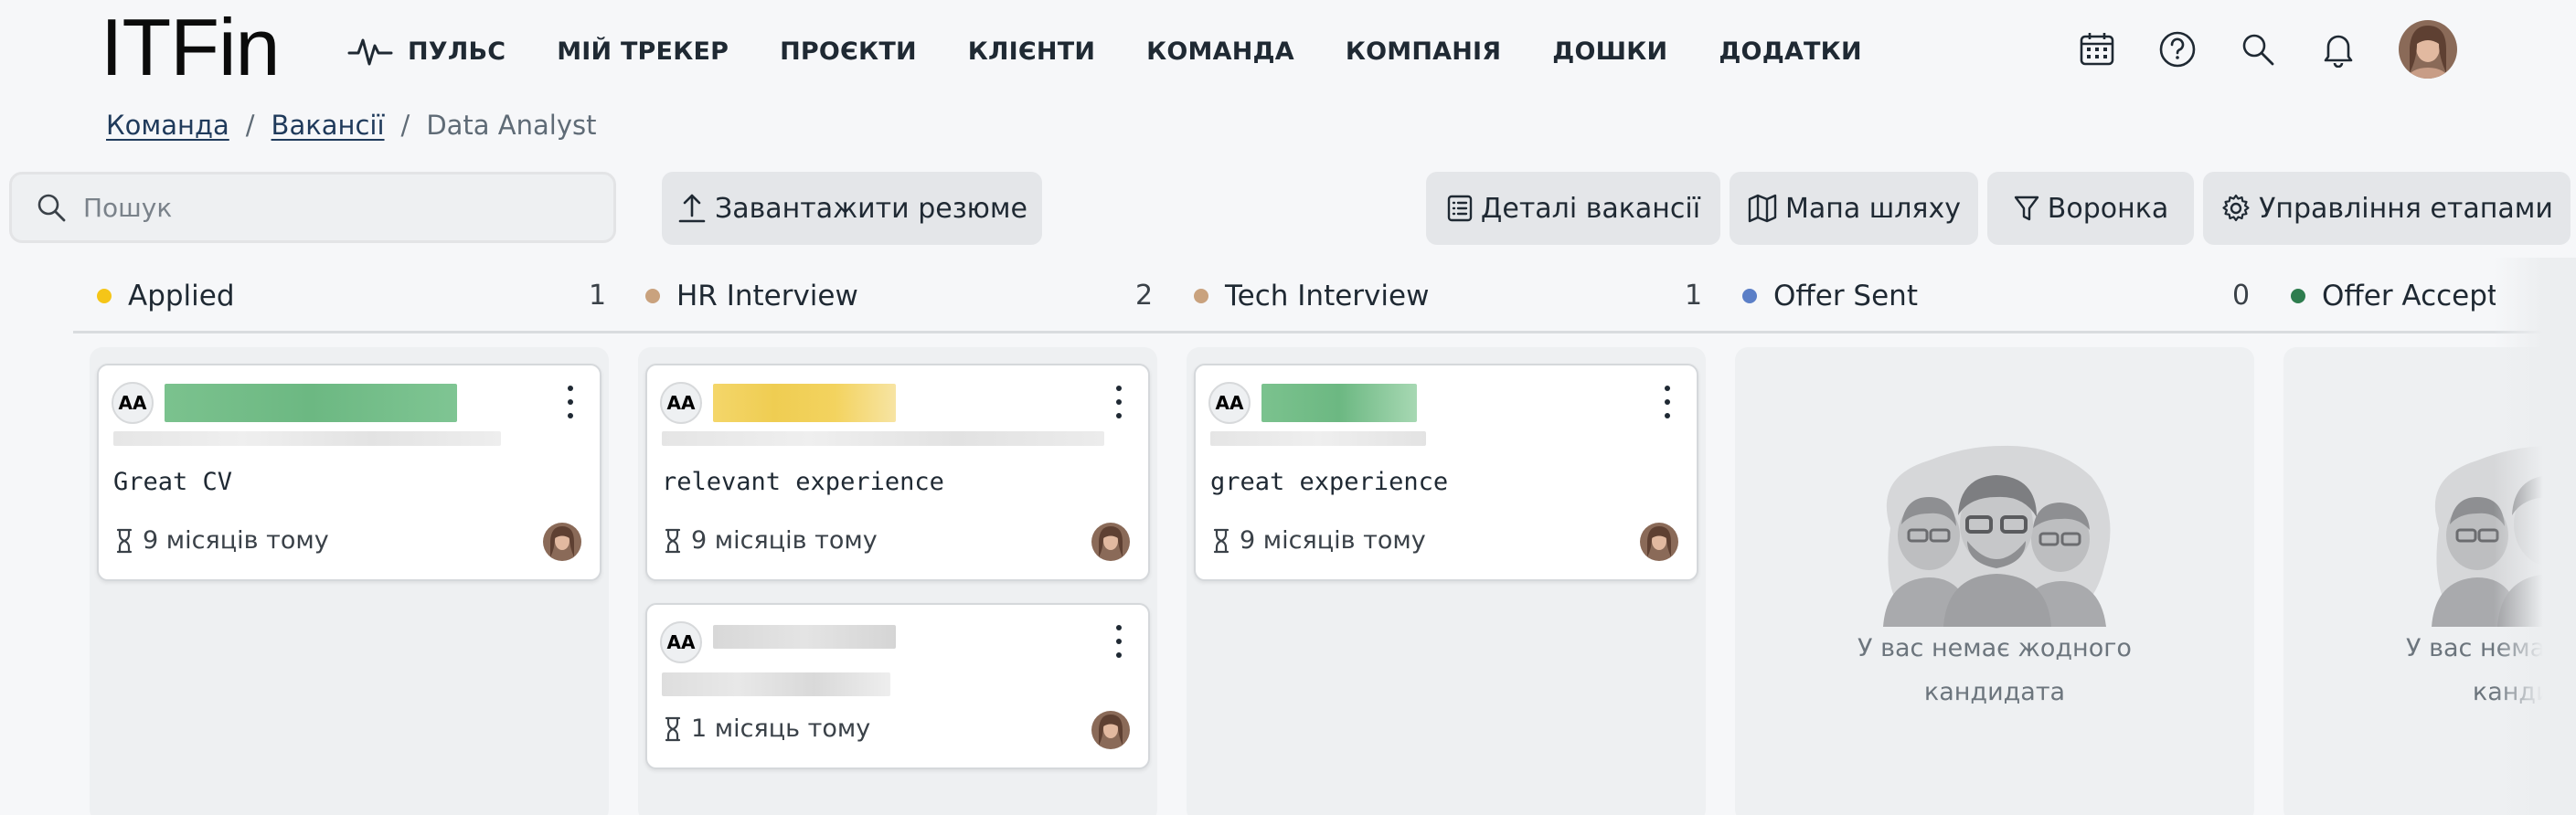 The width and height of the screenshot is (2576, 815). I want to click on column-title: Offer Sent, so click(1845, 296).